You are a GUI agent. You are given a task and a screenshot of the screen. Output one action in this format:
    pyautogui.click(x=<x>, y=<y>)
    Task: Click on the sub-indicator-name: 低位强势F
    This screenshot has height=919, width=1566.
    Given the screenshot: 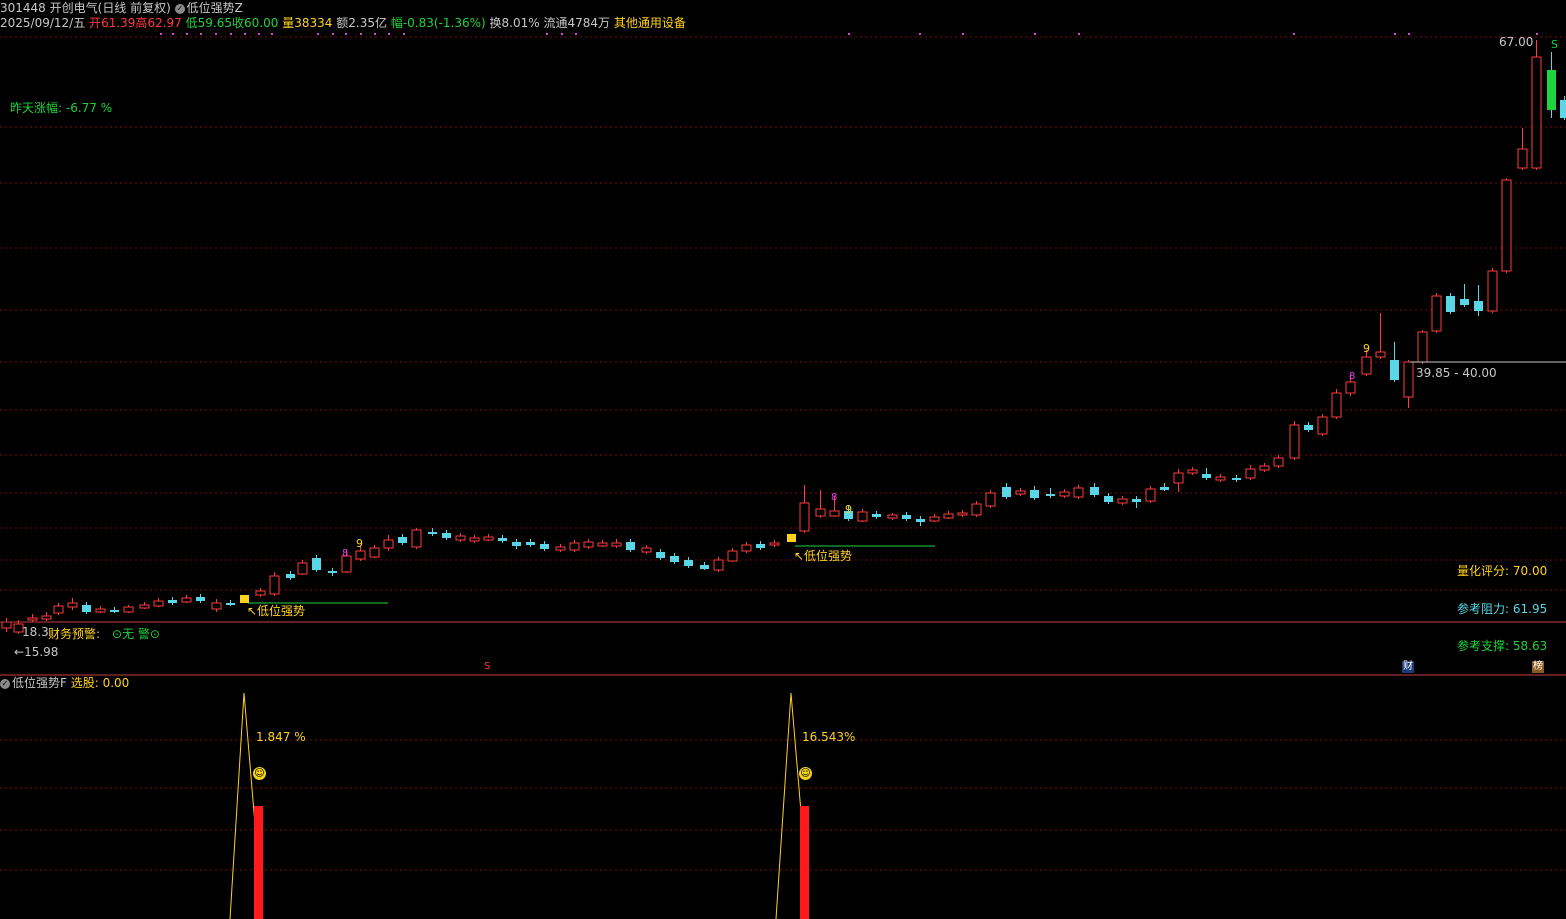 What is the action you would take?
    pyautogui.click(x=39, y=683)
    